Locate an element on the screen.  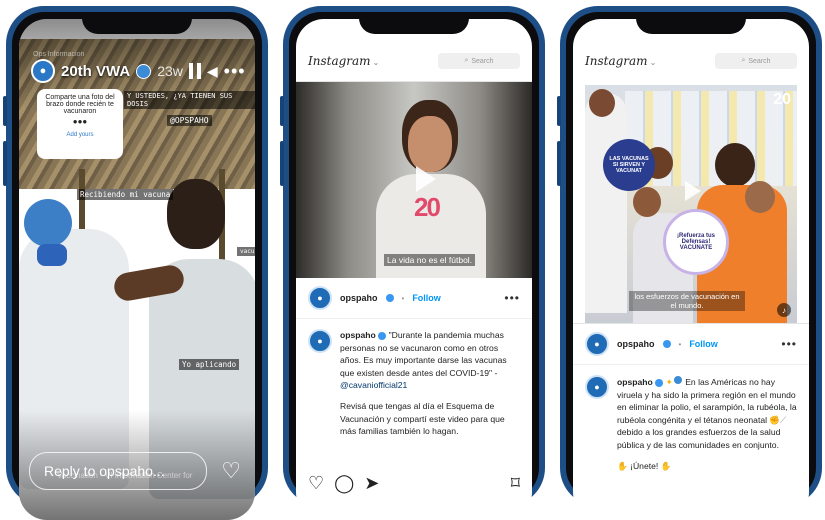
overlay-far-right-text: vacunas is located at coordinates (246, 251).